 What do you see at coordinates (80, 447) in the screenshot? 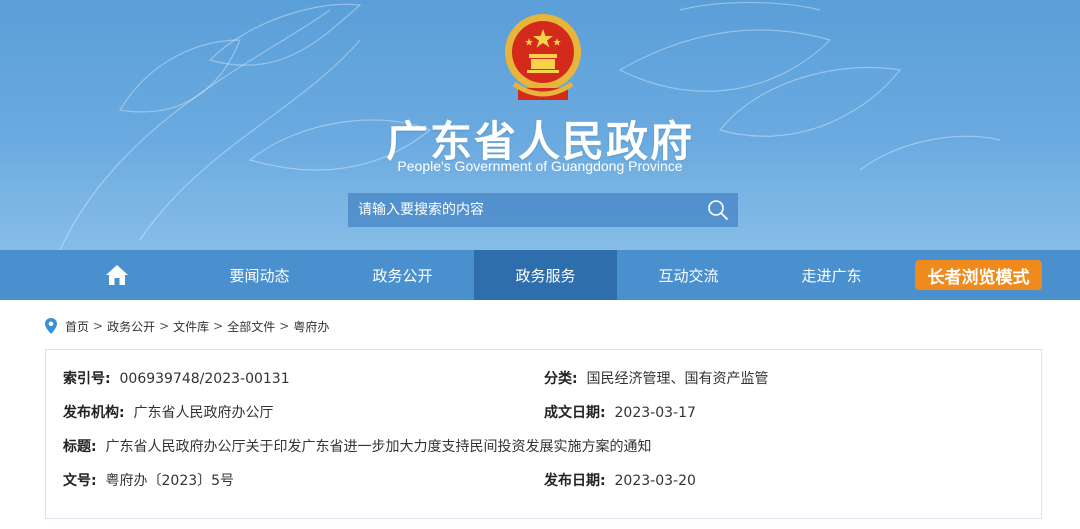
I see `info-title-label: 标题:` at bounding box center [80, 447].